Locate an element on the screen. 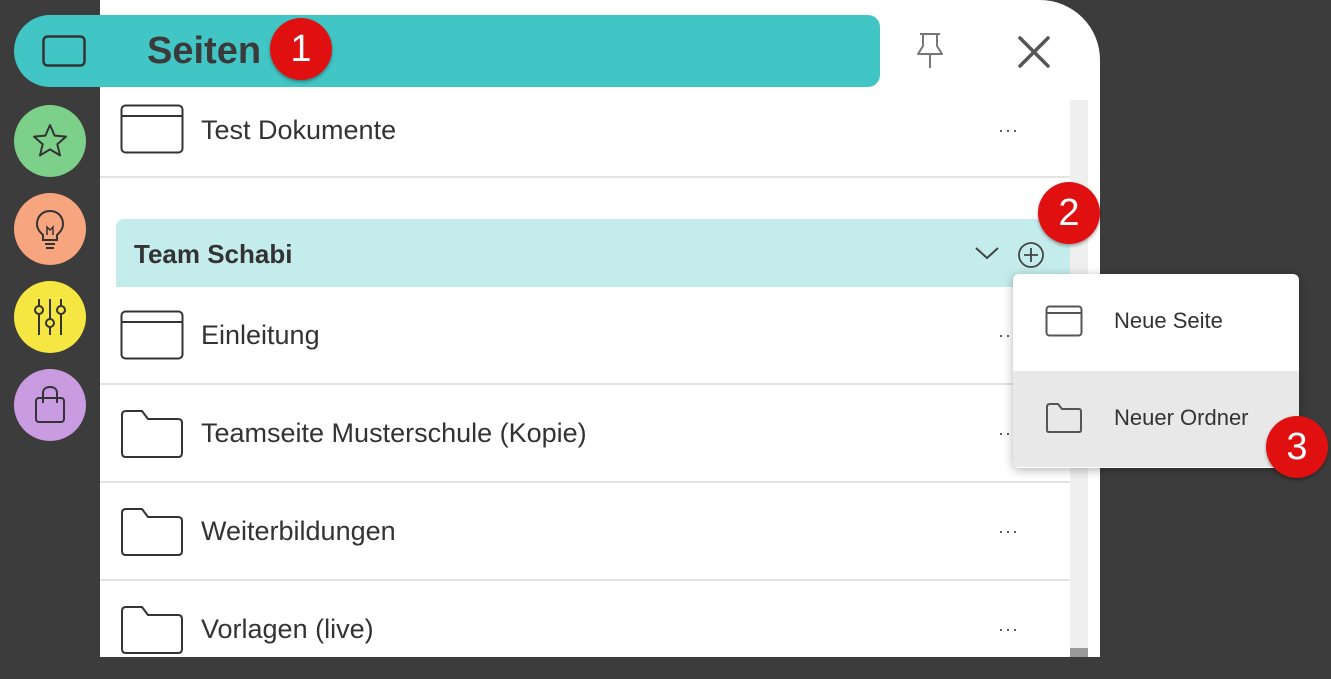 This screenshot has width=1331, height=679. page-row-einleitung: Einleitung ··· is located at coordinates (585, 336).